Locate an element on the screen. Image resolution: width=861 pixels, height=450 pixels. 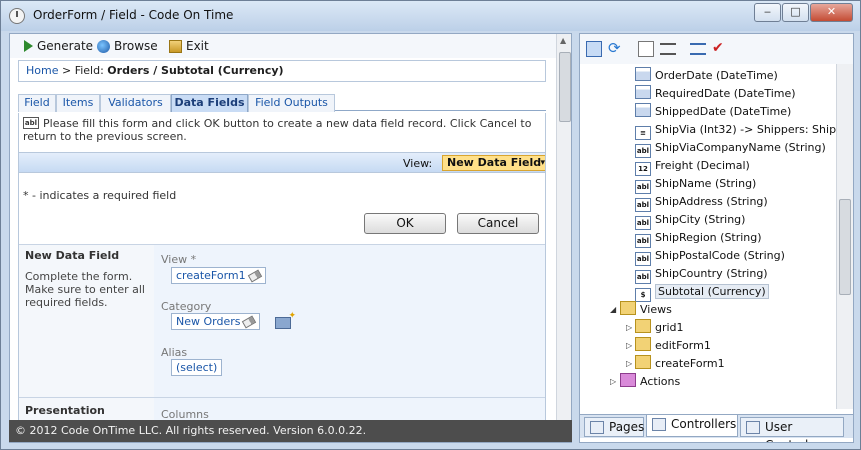
exit-button: Exit is located at coordinates (189, 46).